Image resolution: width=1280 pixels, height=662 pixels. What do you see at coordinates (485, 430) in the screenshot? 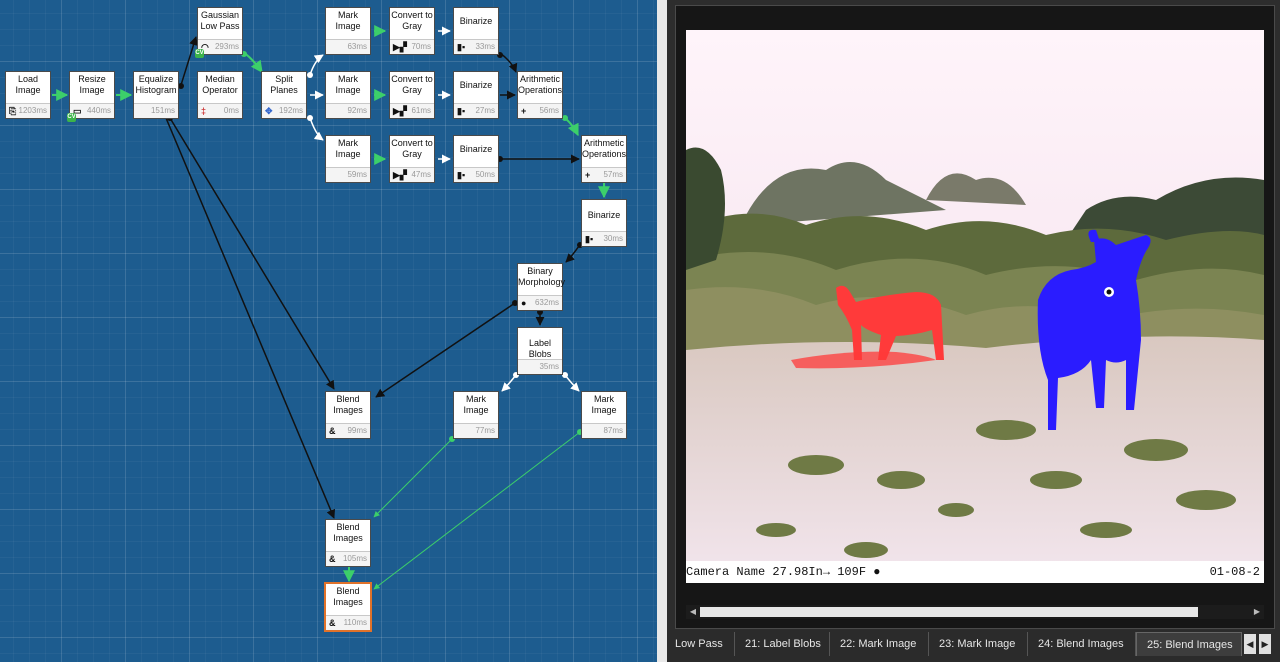
I see `node-time: 77ms` at bounding box center [485, 430].